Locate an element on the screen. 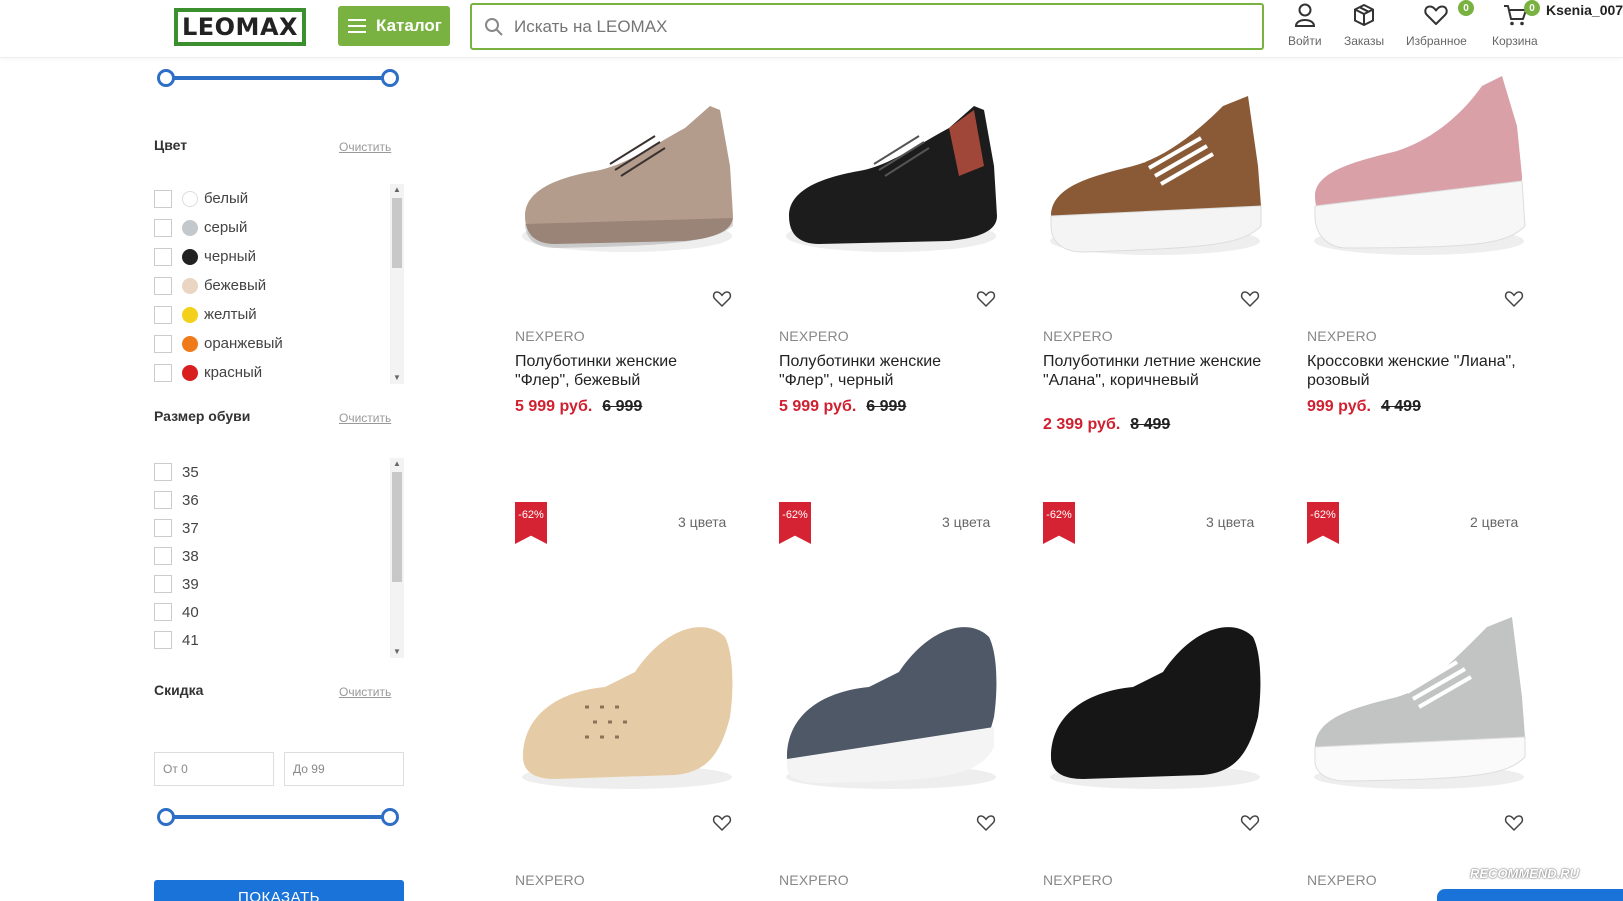 This screenshot has width=1623, height=901. menu-icon is located at coordinates (357, 26).